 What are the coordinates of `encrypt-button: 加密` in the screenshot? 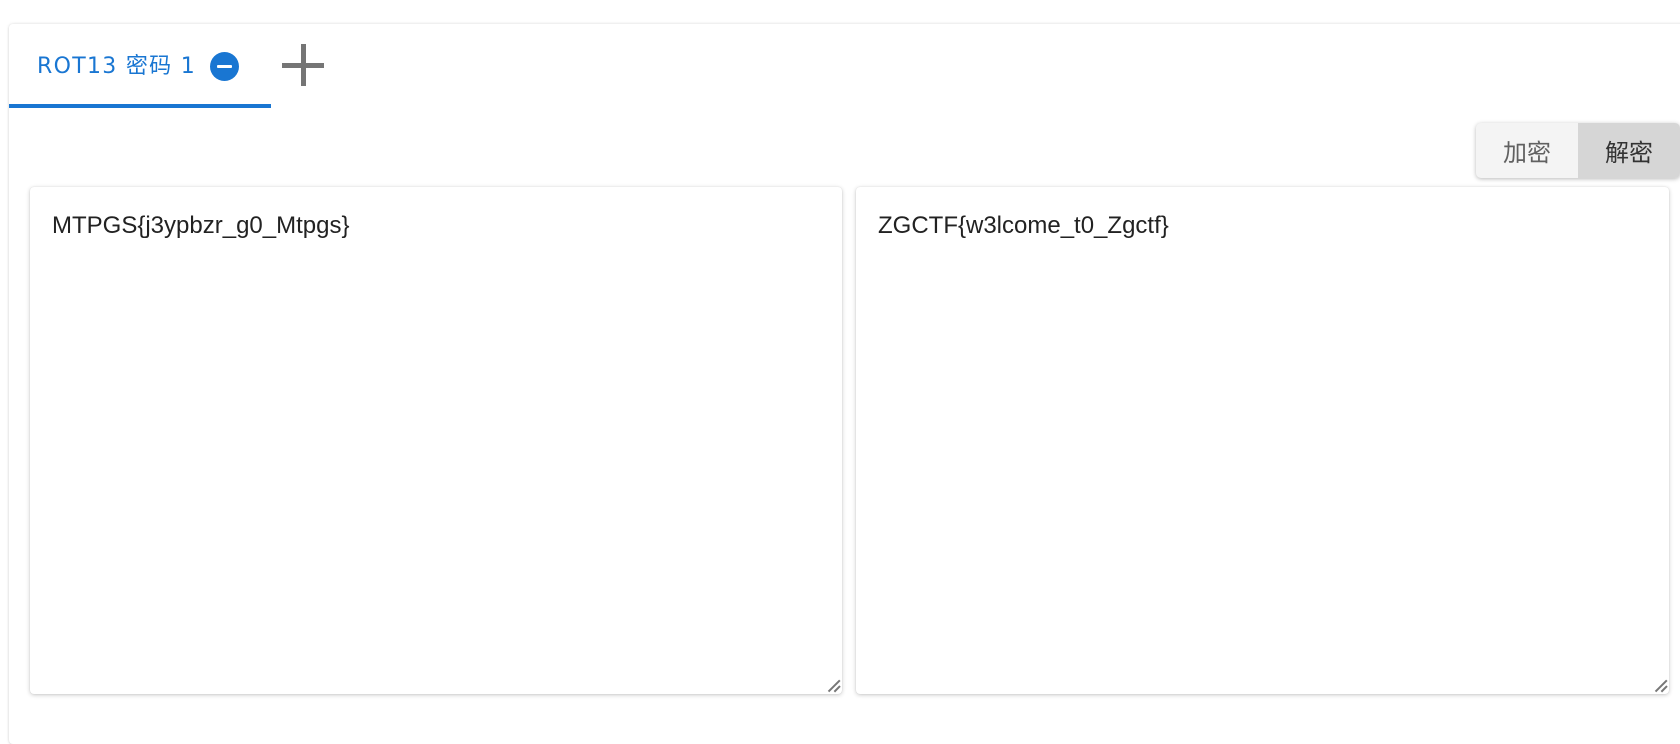 It's located at (1527, 150).